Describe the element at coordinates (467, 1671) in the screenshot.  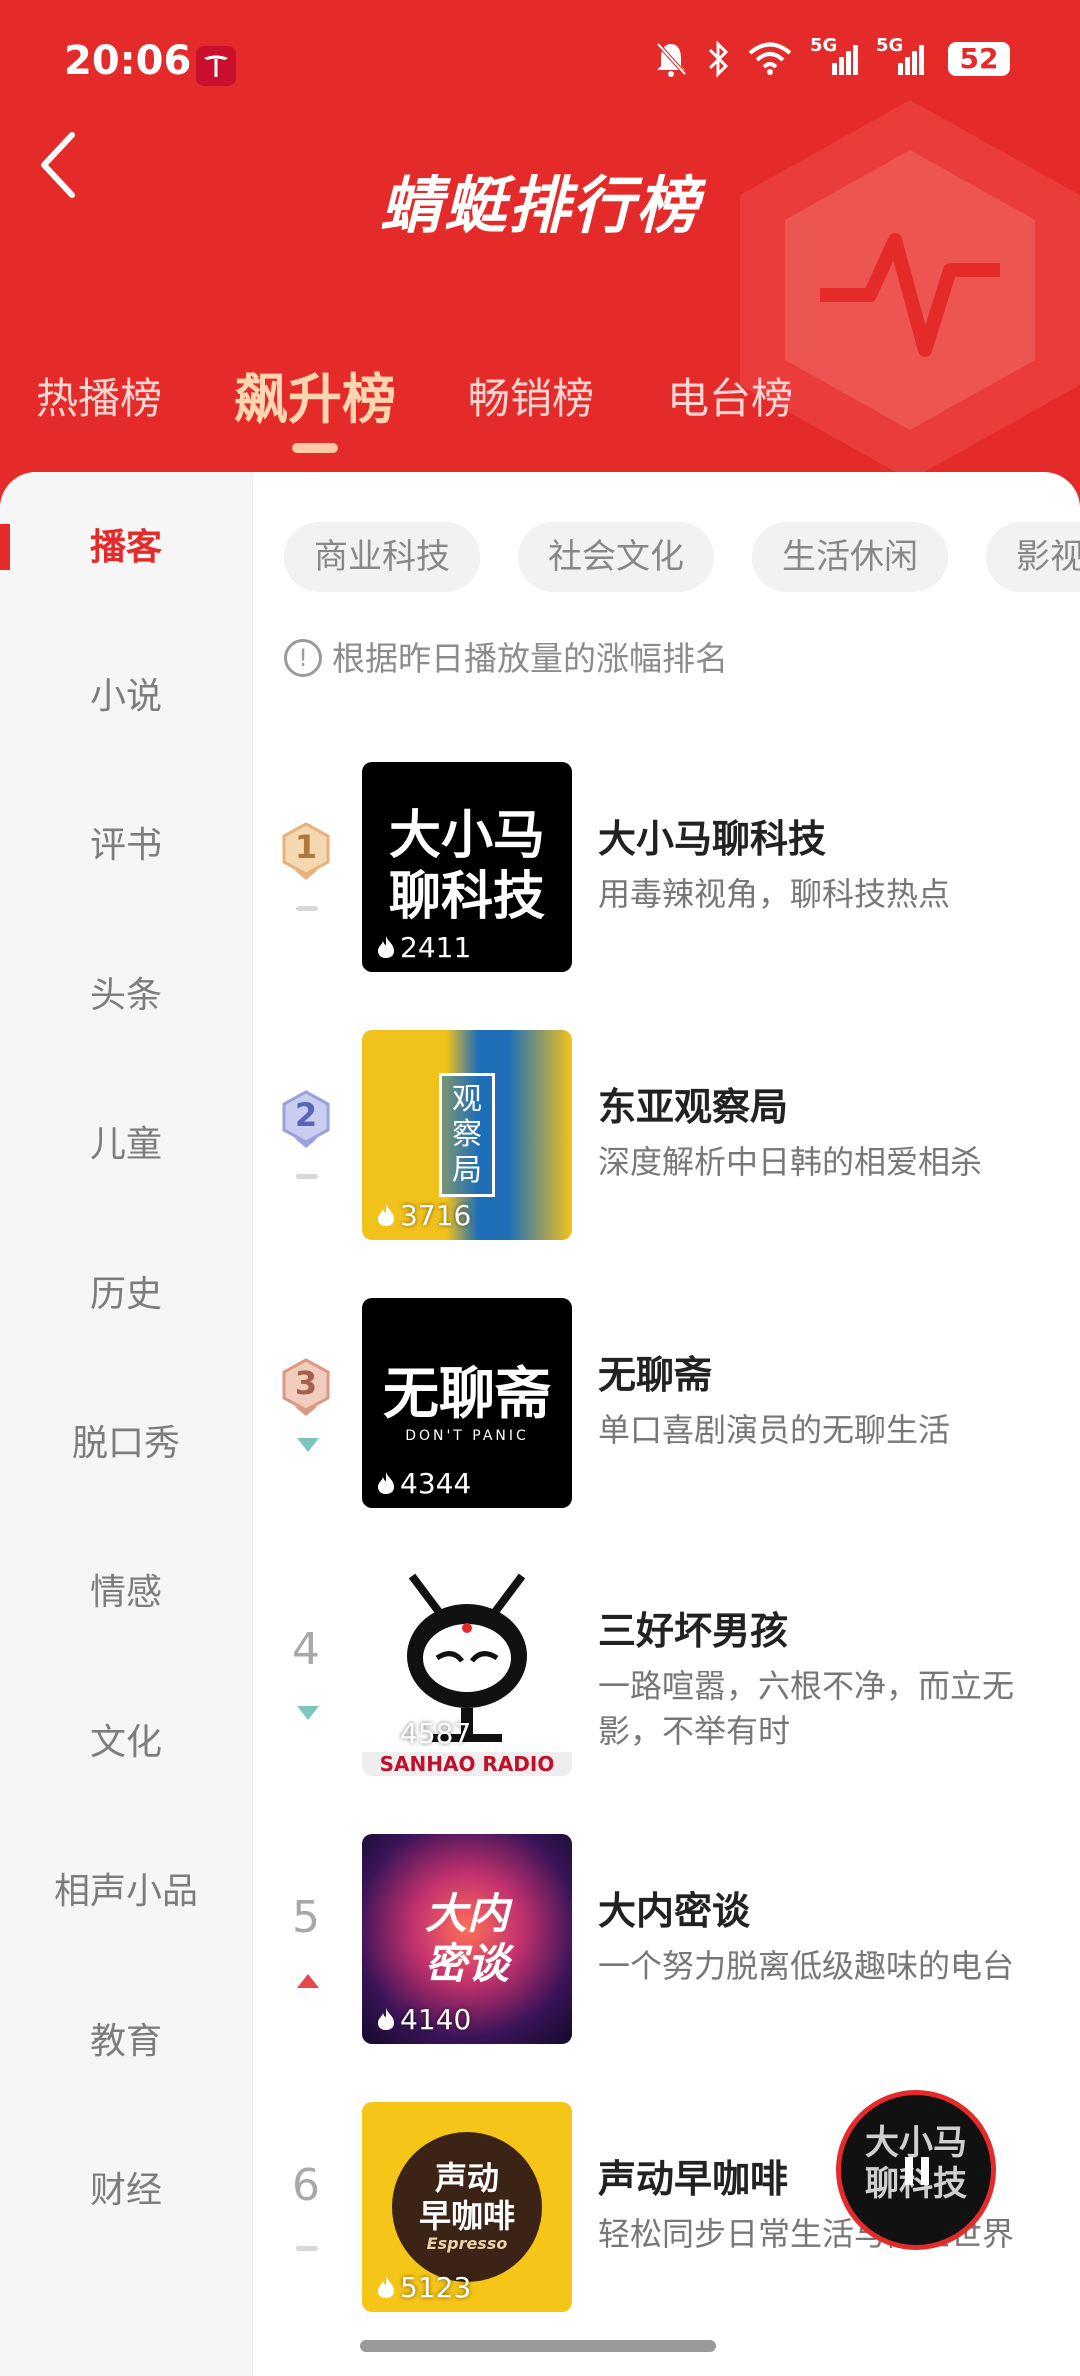
I see `podcast-cover: SANHAO RADIO 4587` at that location.